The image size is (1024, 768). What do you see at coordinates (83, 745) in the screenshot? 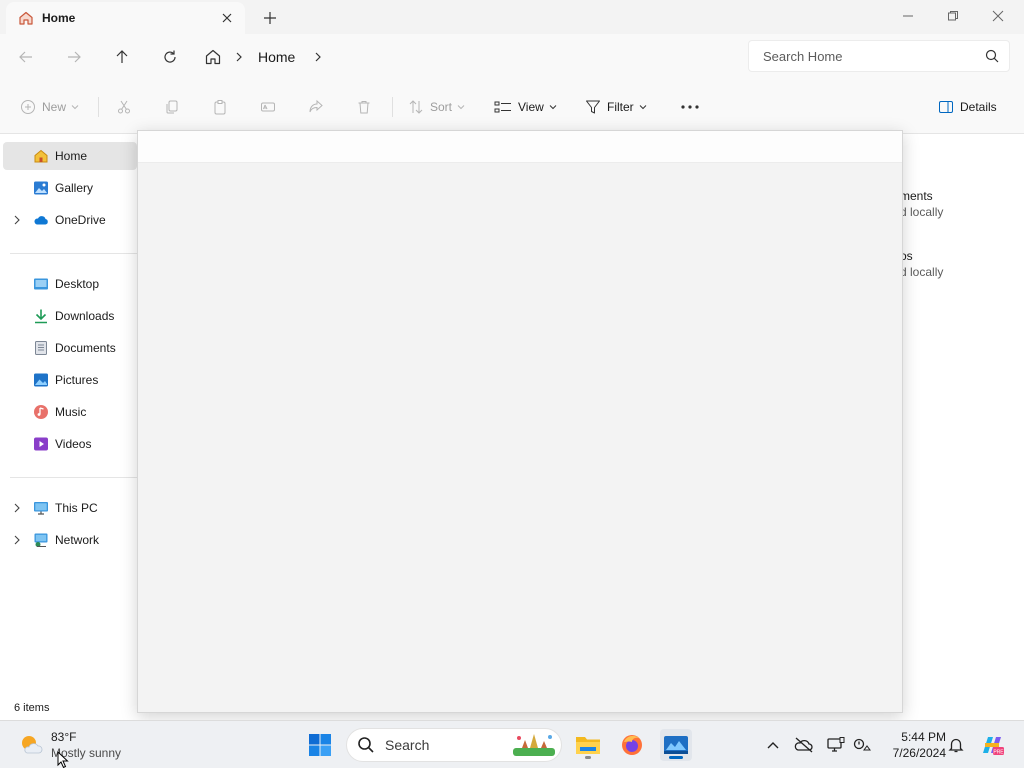
I see `weather-widget: 83°F Mostly sunny` at bounding box center [83, 745].